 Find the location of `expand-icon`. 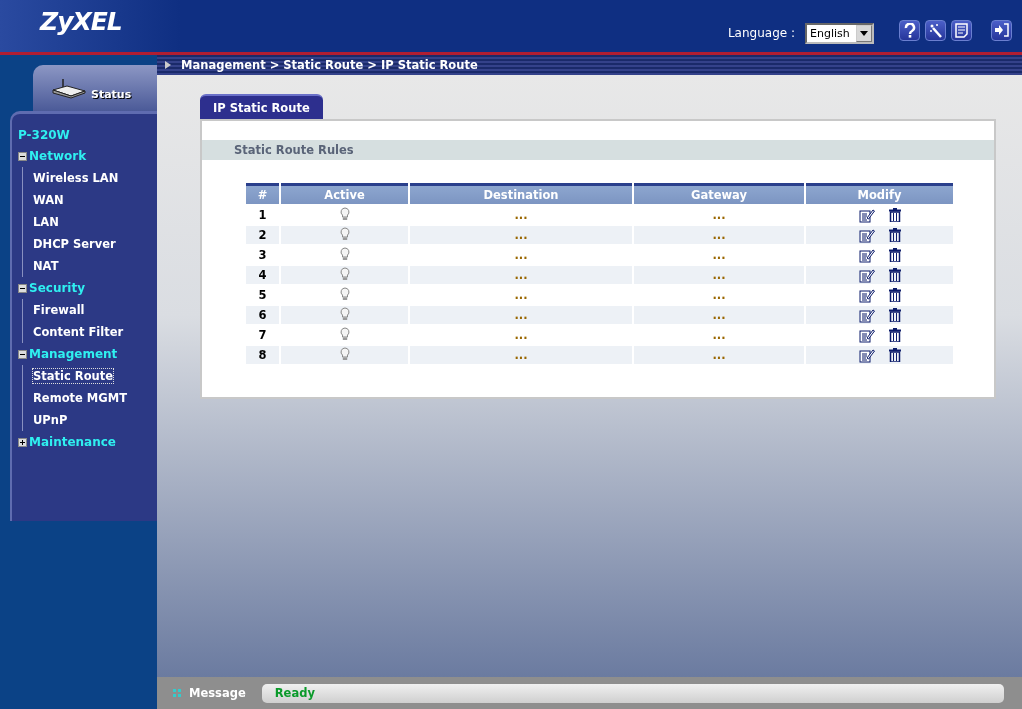

expand-icon is located at coordinates (22, 442).